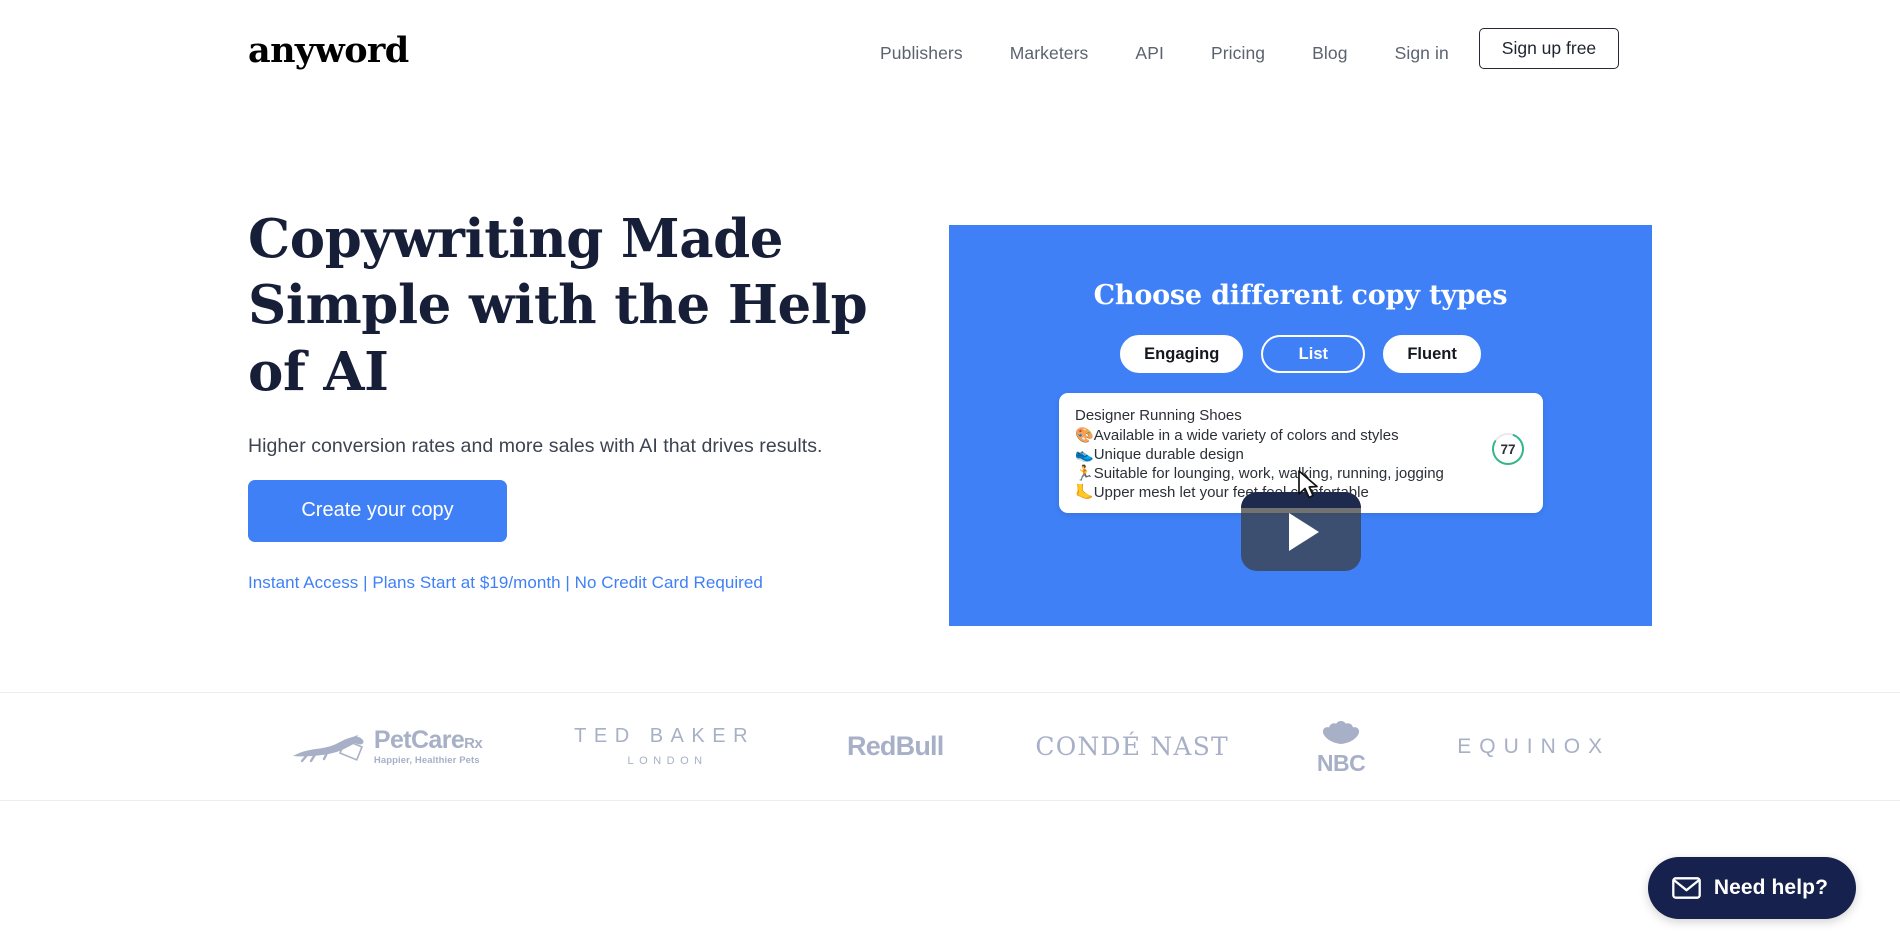 This screenshot has width=1900, height=943. What do you see at coordinates (1238, 53) in the screenshot?
I see `nav-item-pricing: Pricing` at bounding box center [1238, 53].